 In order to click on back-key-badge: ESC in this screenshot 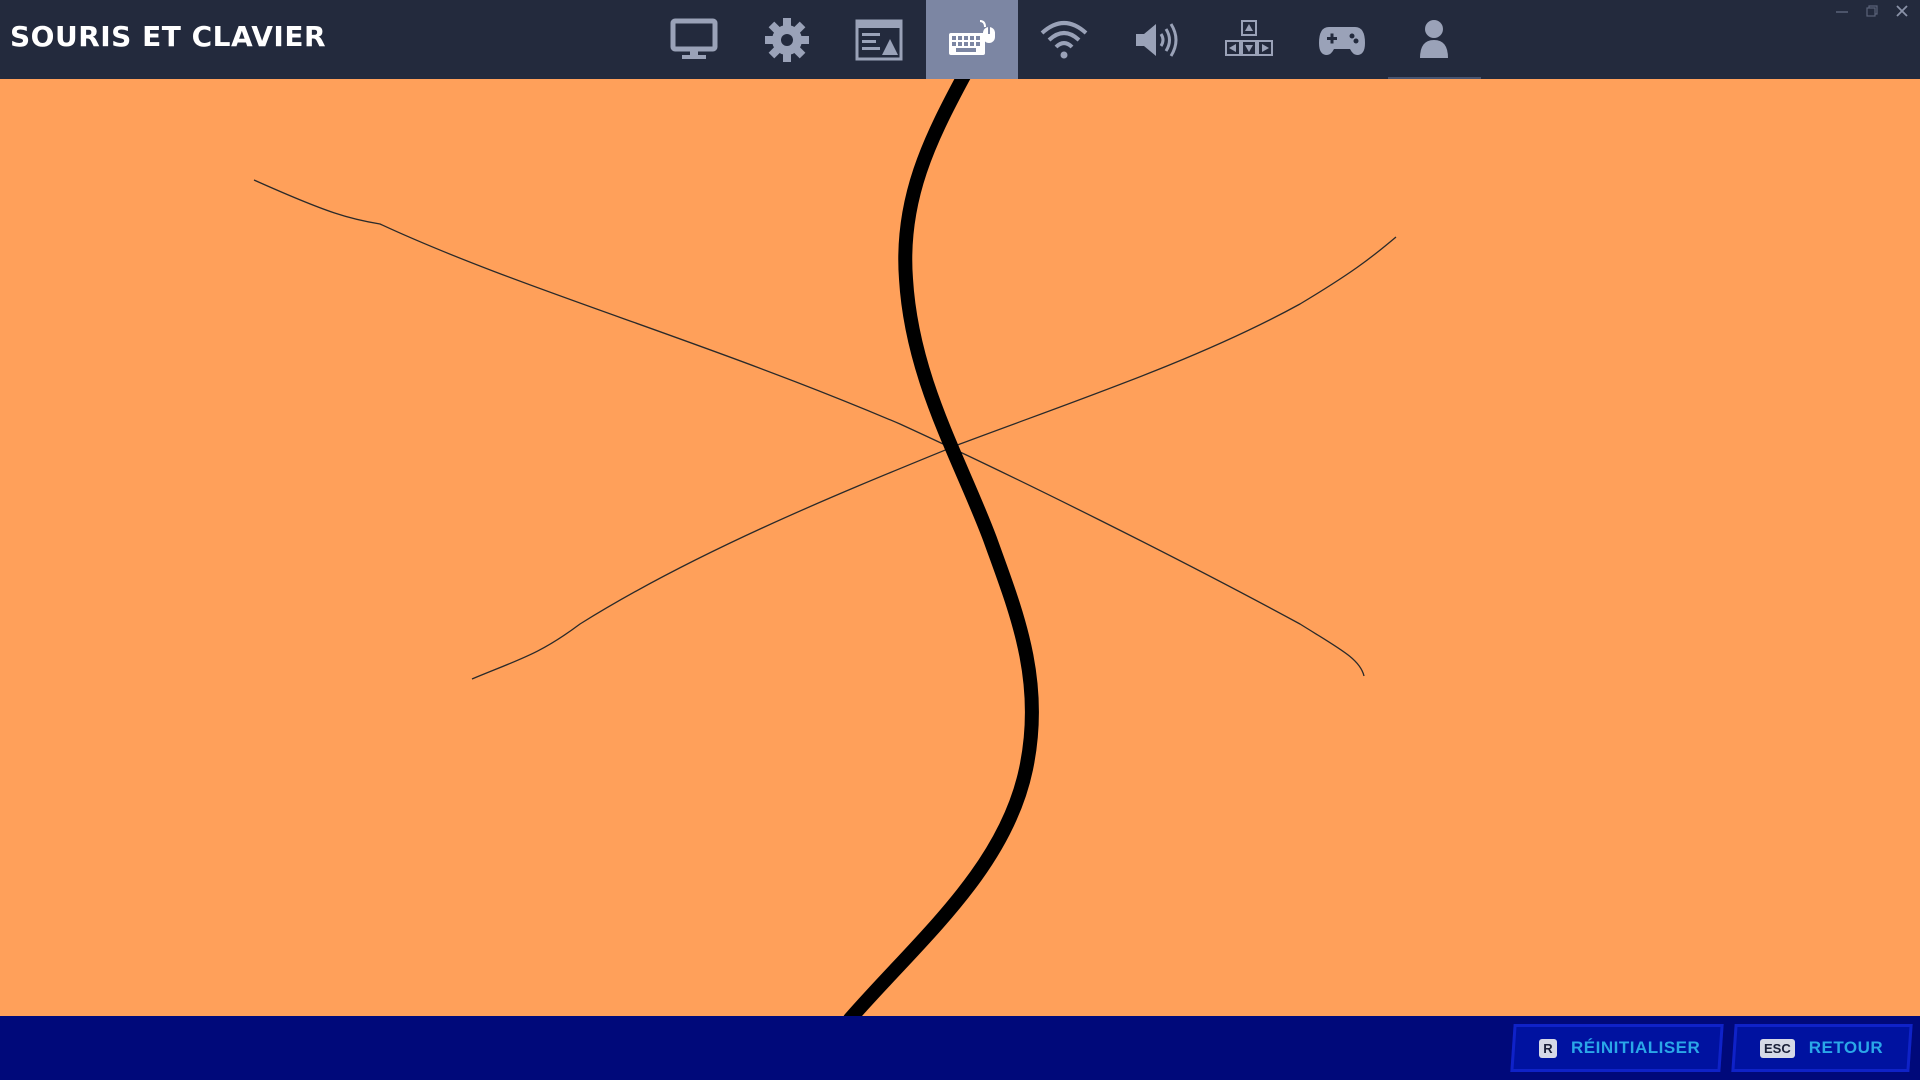, I will do `click(1777, 1048)`.